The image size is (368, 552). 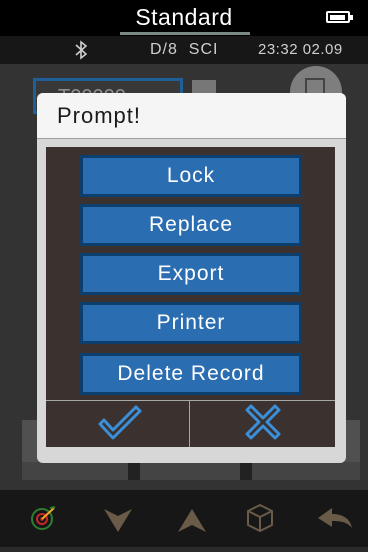 I want to click on cube-button, so click(x=260, y=518).